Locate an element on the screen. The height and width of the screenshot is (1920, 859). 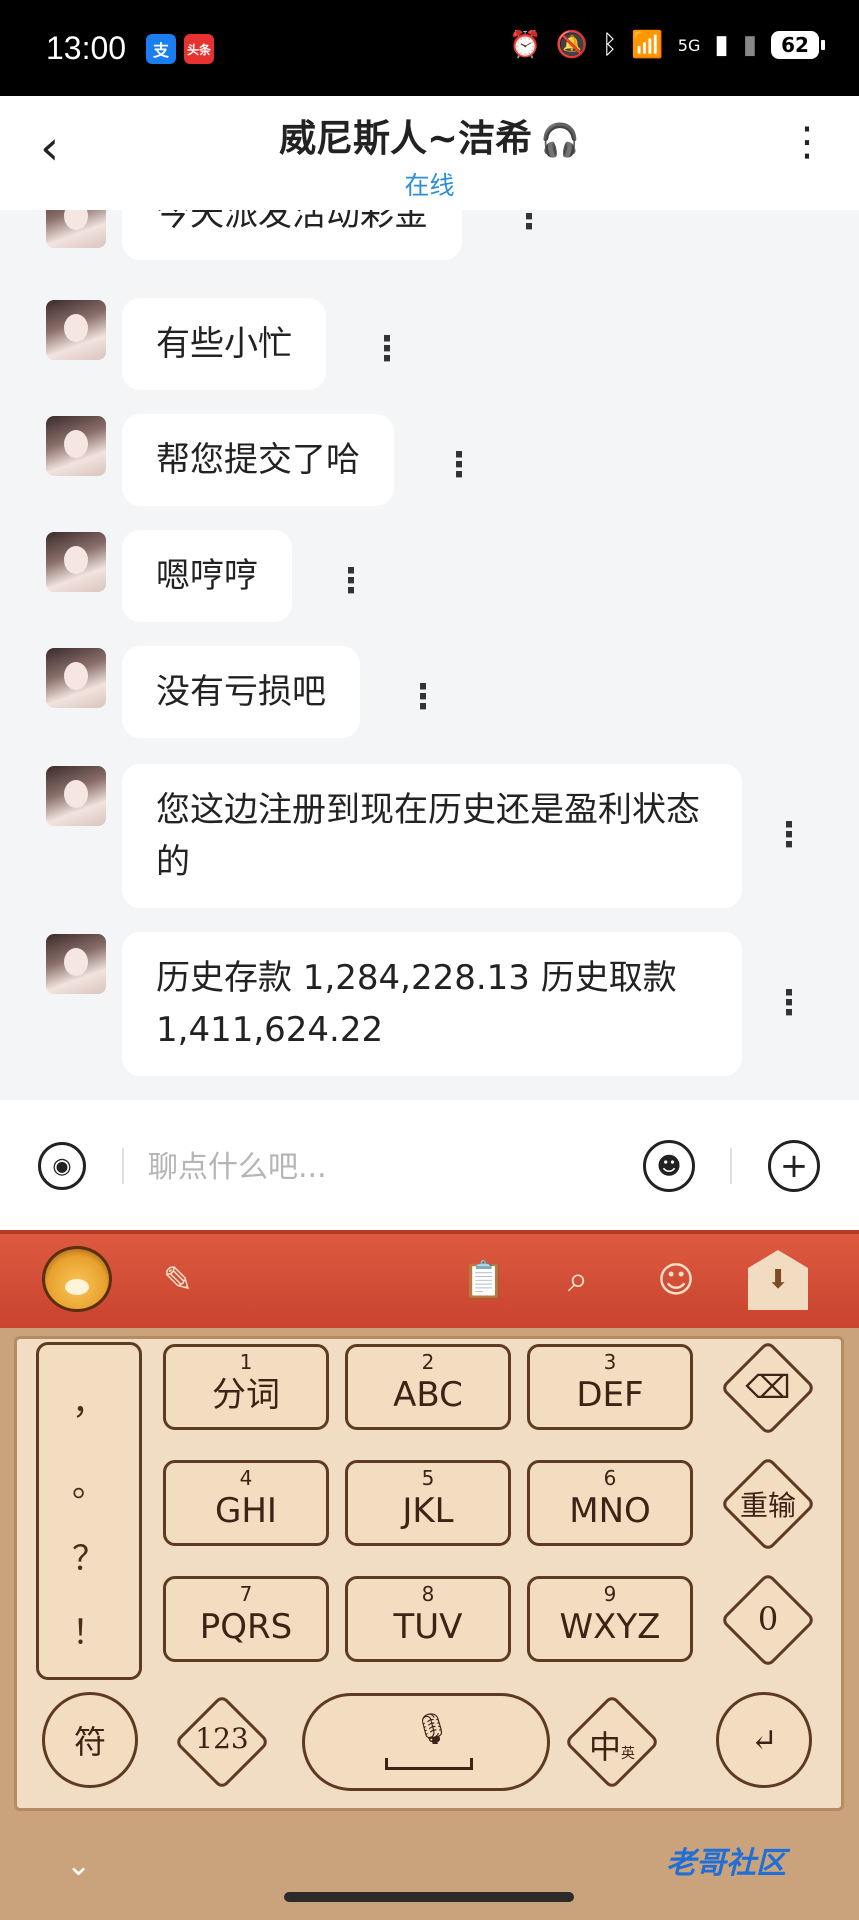
key-label: JKL is located at coordinates (428, 1511).